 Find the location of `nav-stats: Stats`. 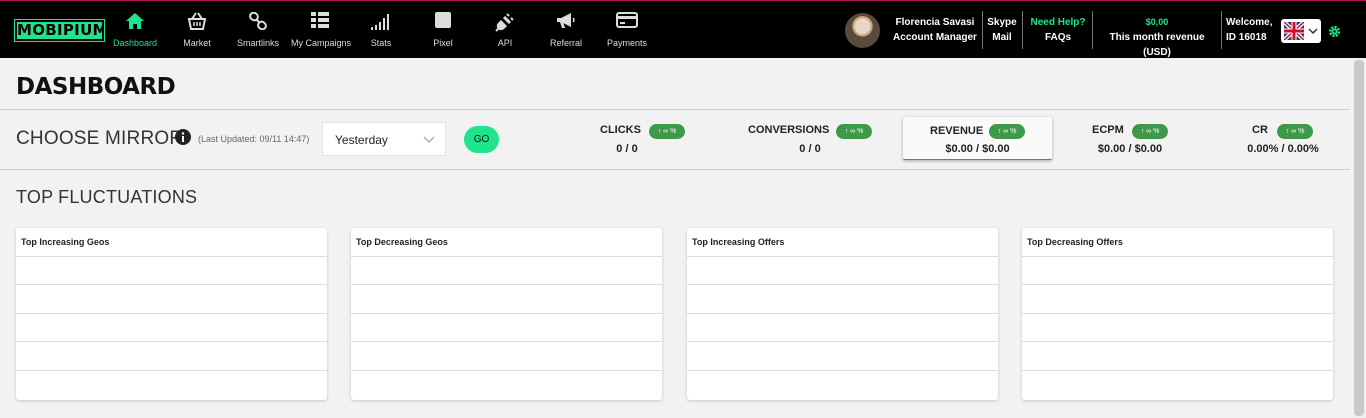

nav-stats: Stats is located at coordinates (381, 30).